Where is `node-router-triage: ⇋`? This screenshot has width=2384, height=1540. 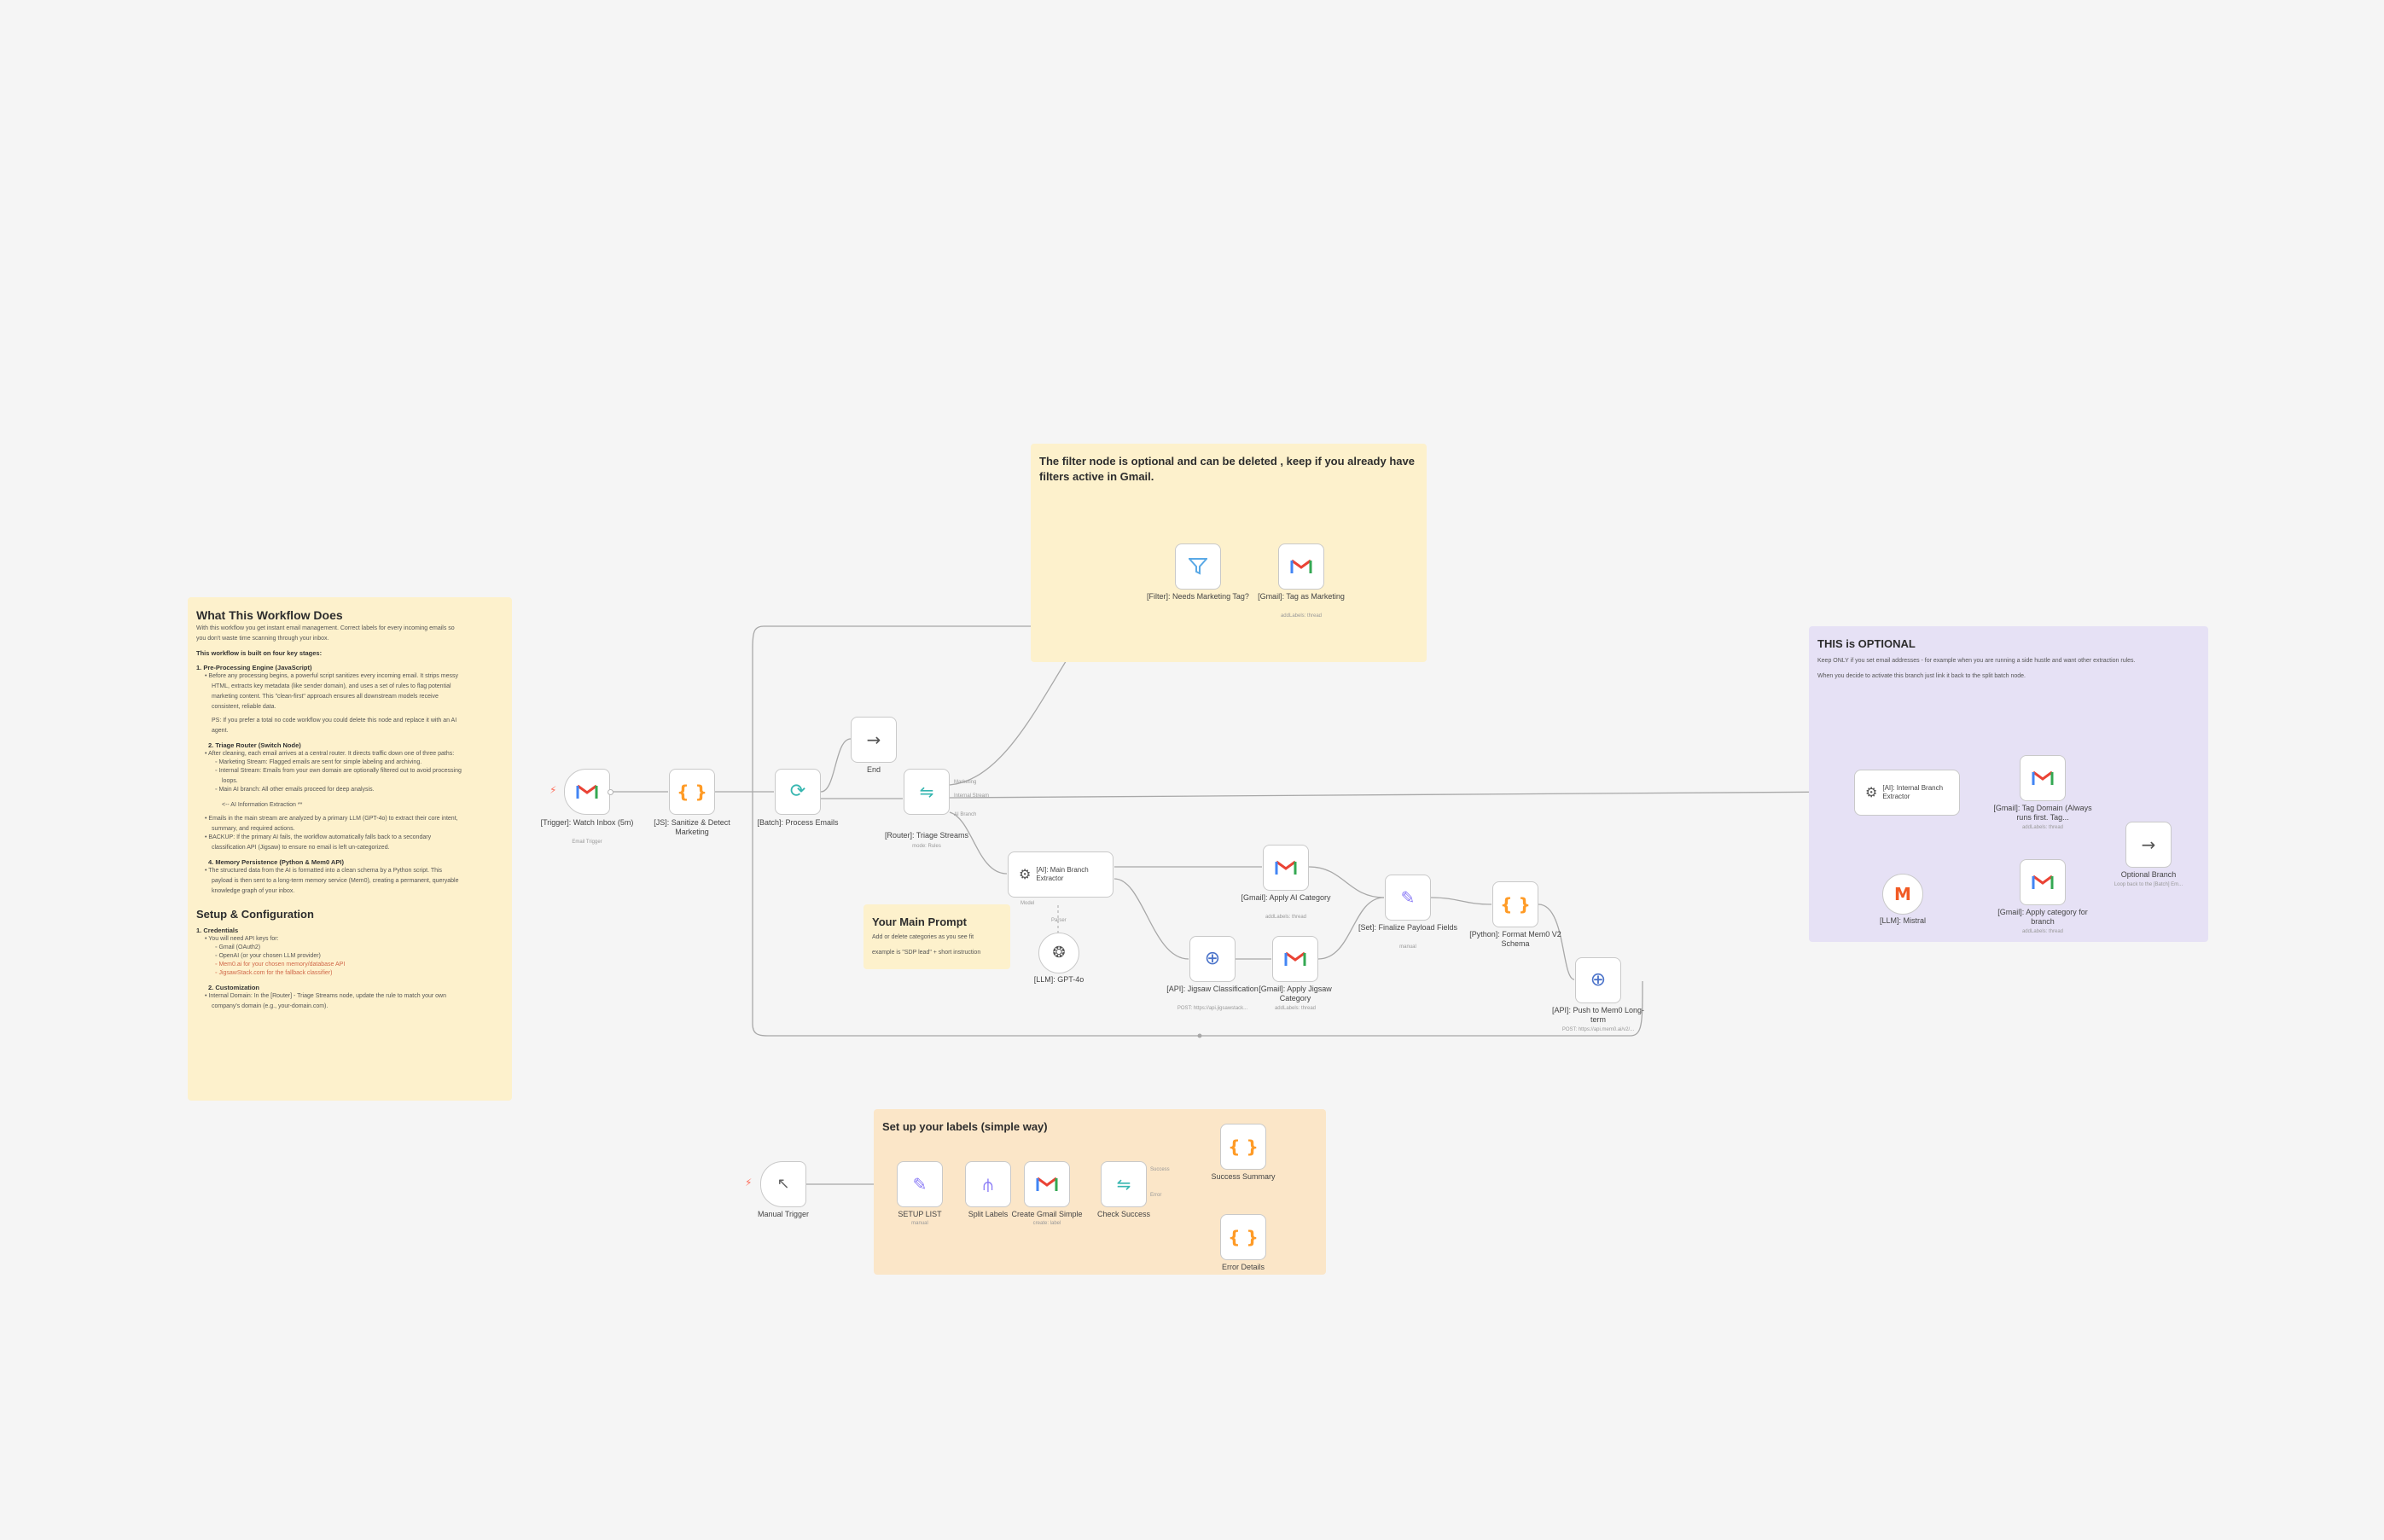
node-router-triage: ⇋ is located at coordinates (927, 792).